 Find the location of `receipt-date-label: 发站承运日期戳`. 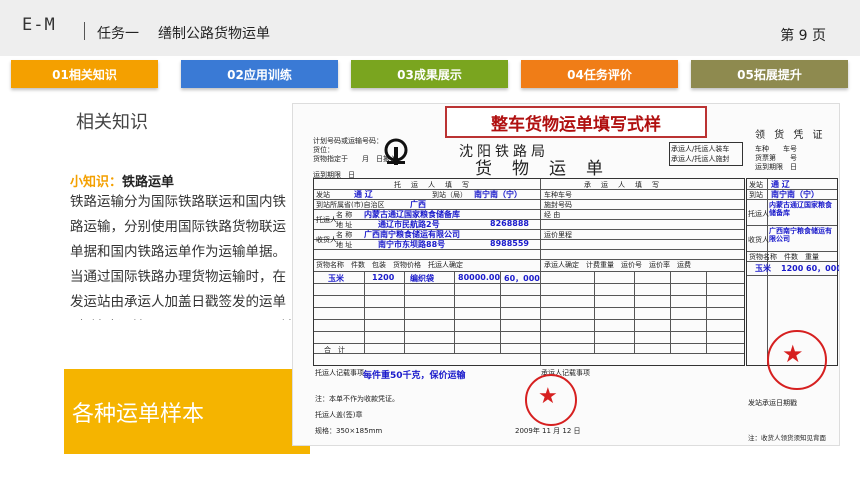

receipt-date-label: 发站承运日期戳 is located at coordinates (772, 403).